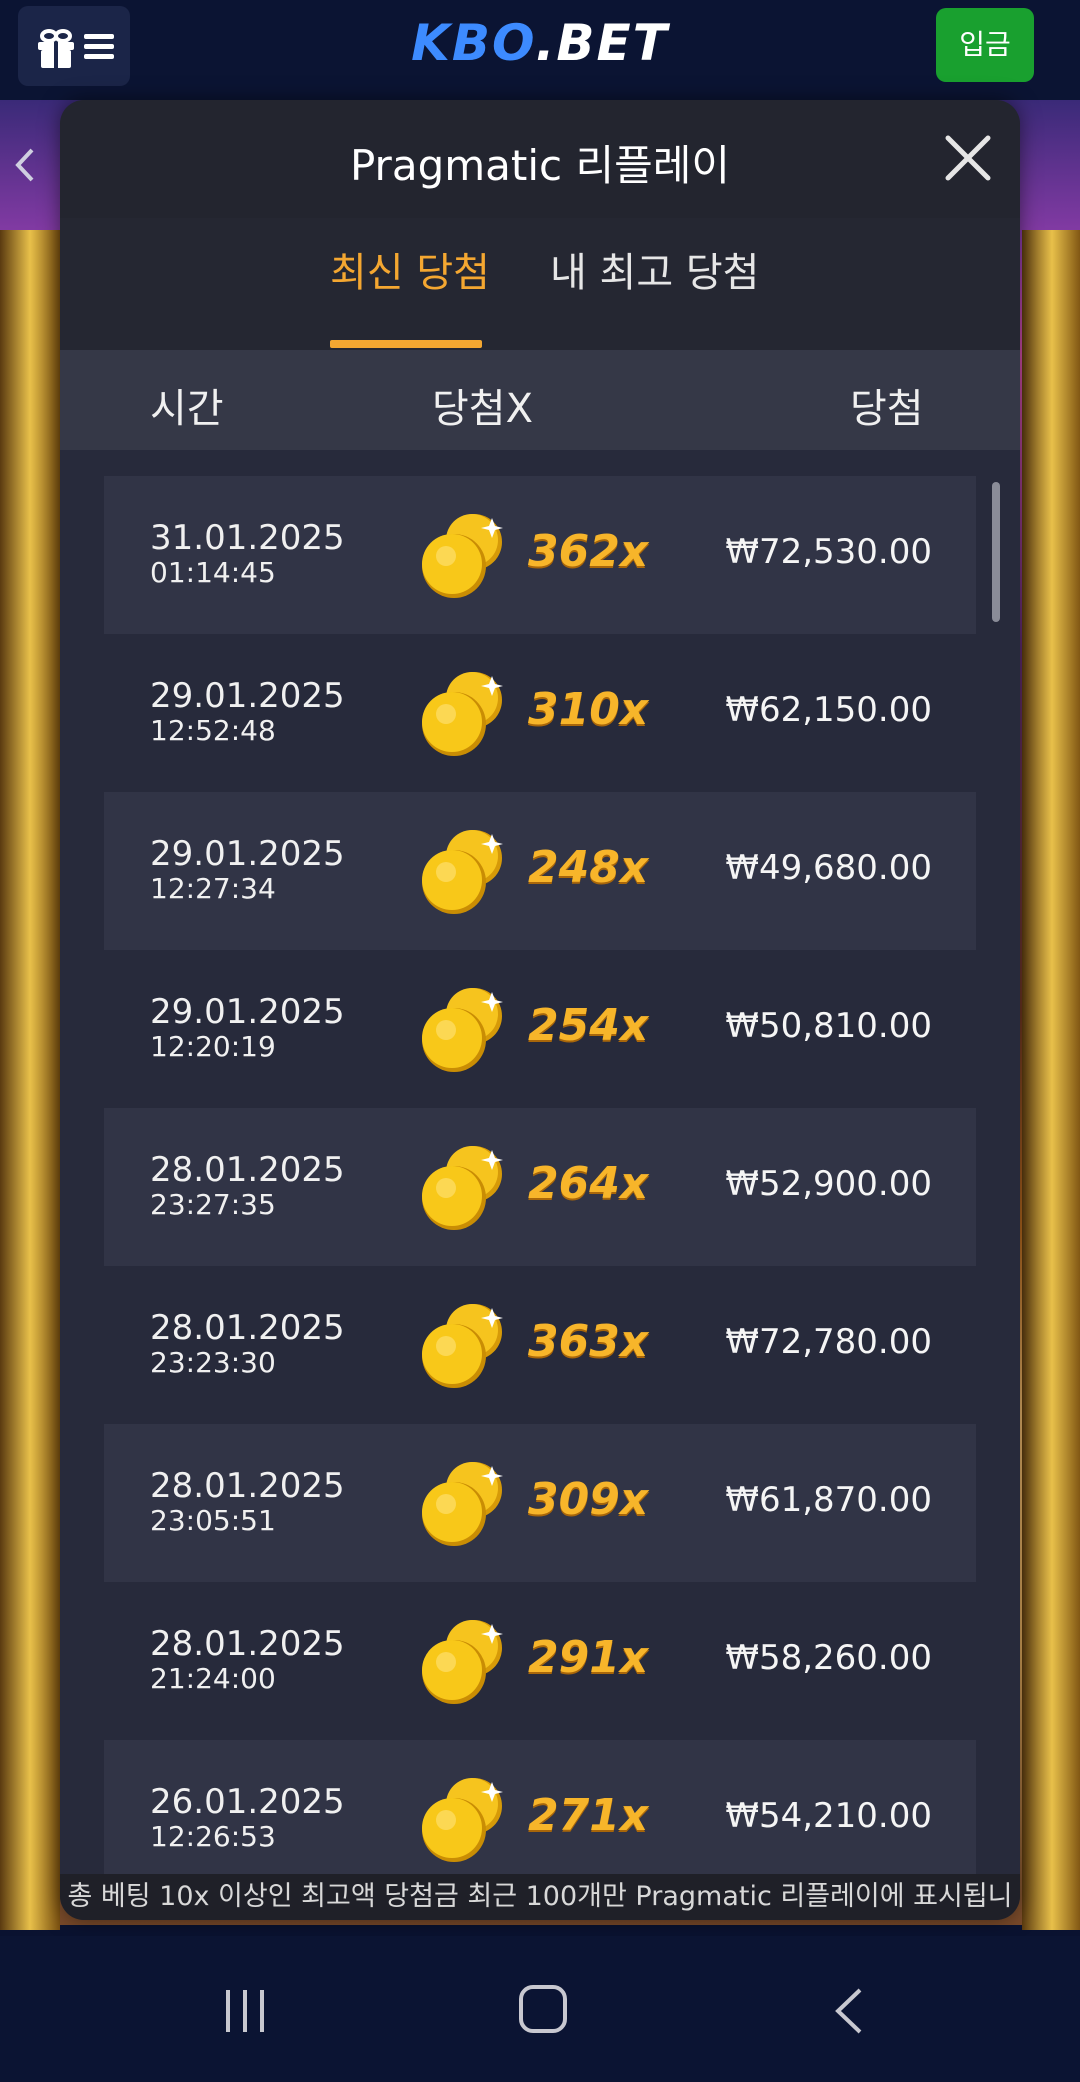  I want to click on game-frame-left, so click(30, 1080).